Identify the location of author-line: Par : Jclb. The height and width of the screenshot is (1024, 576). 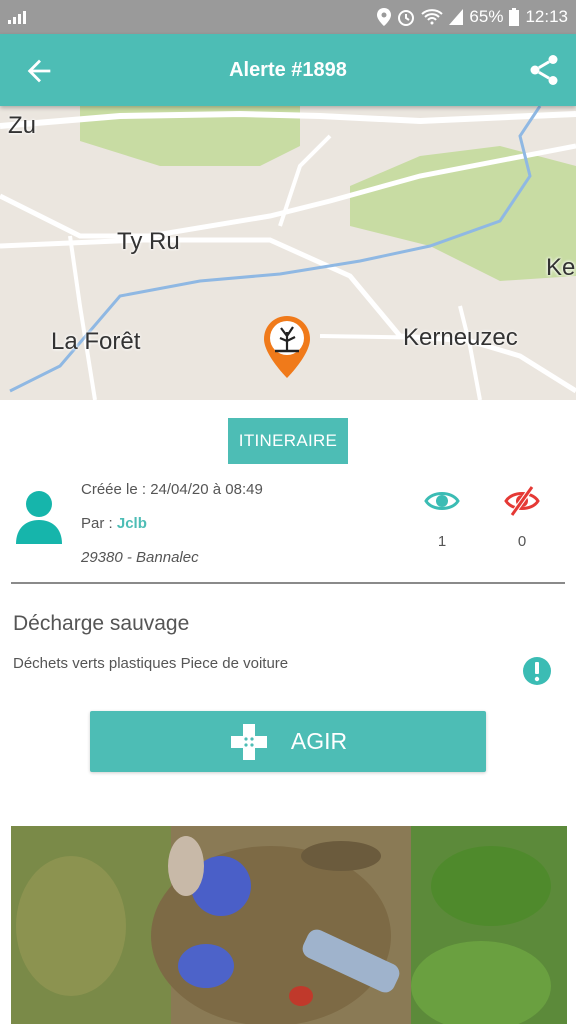
(114, 523).